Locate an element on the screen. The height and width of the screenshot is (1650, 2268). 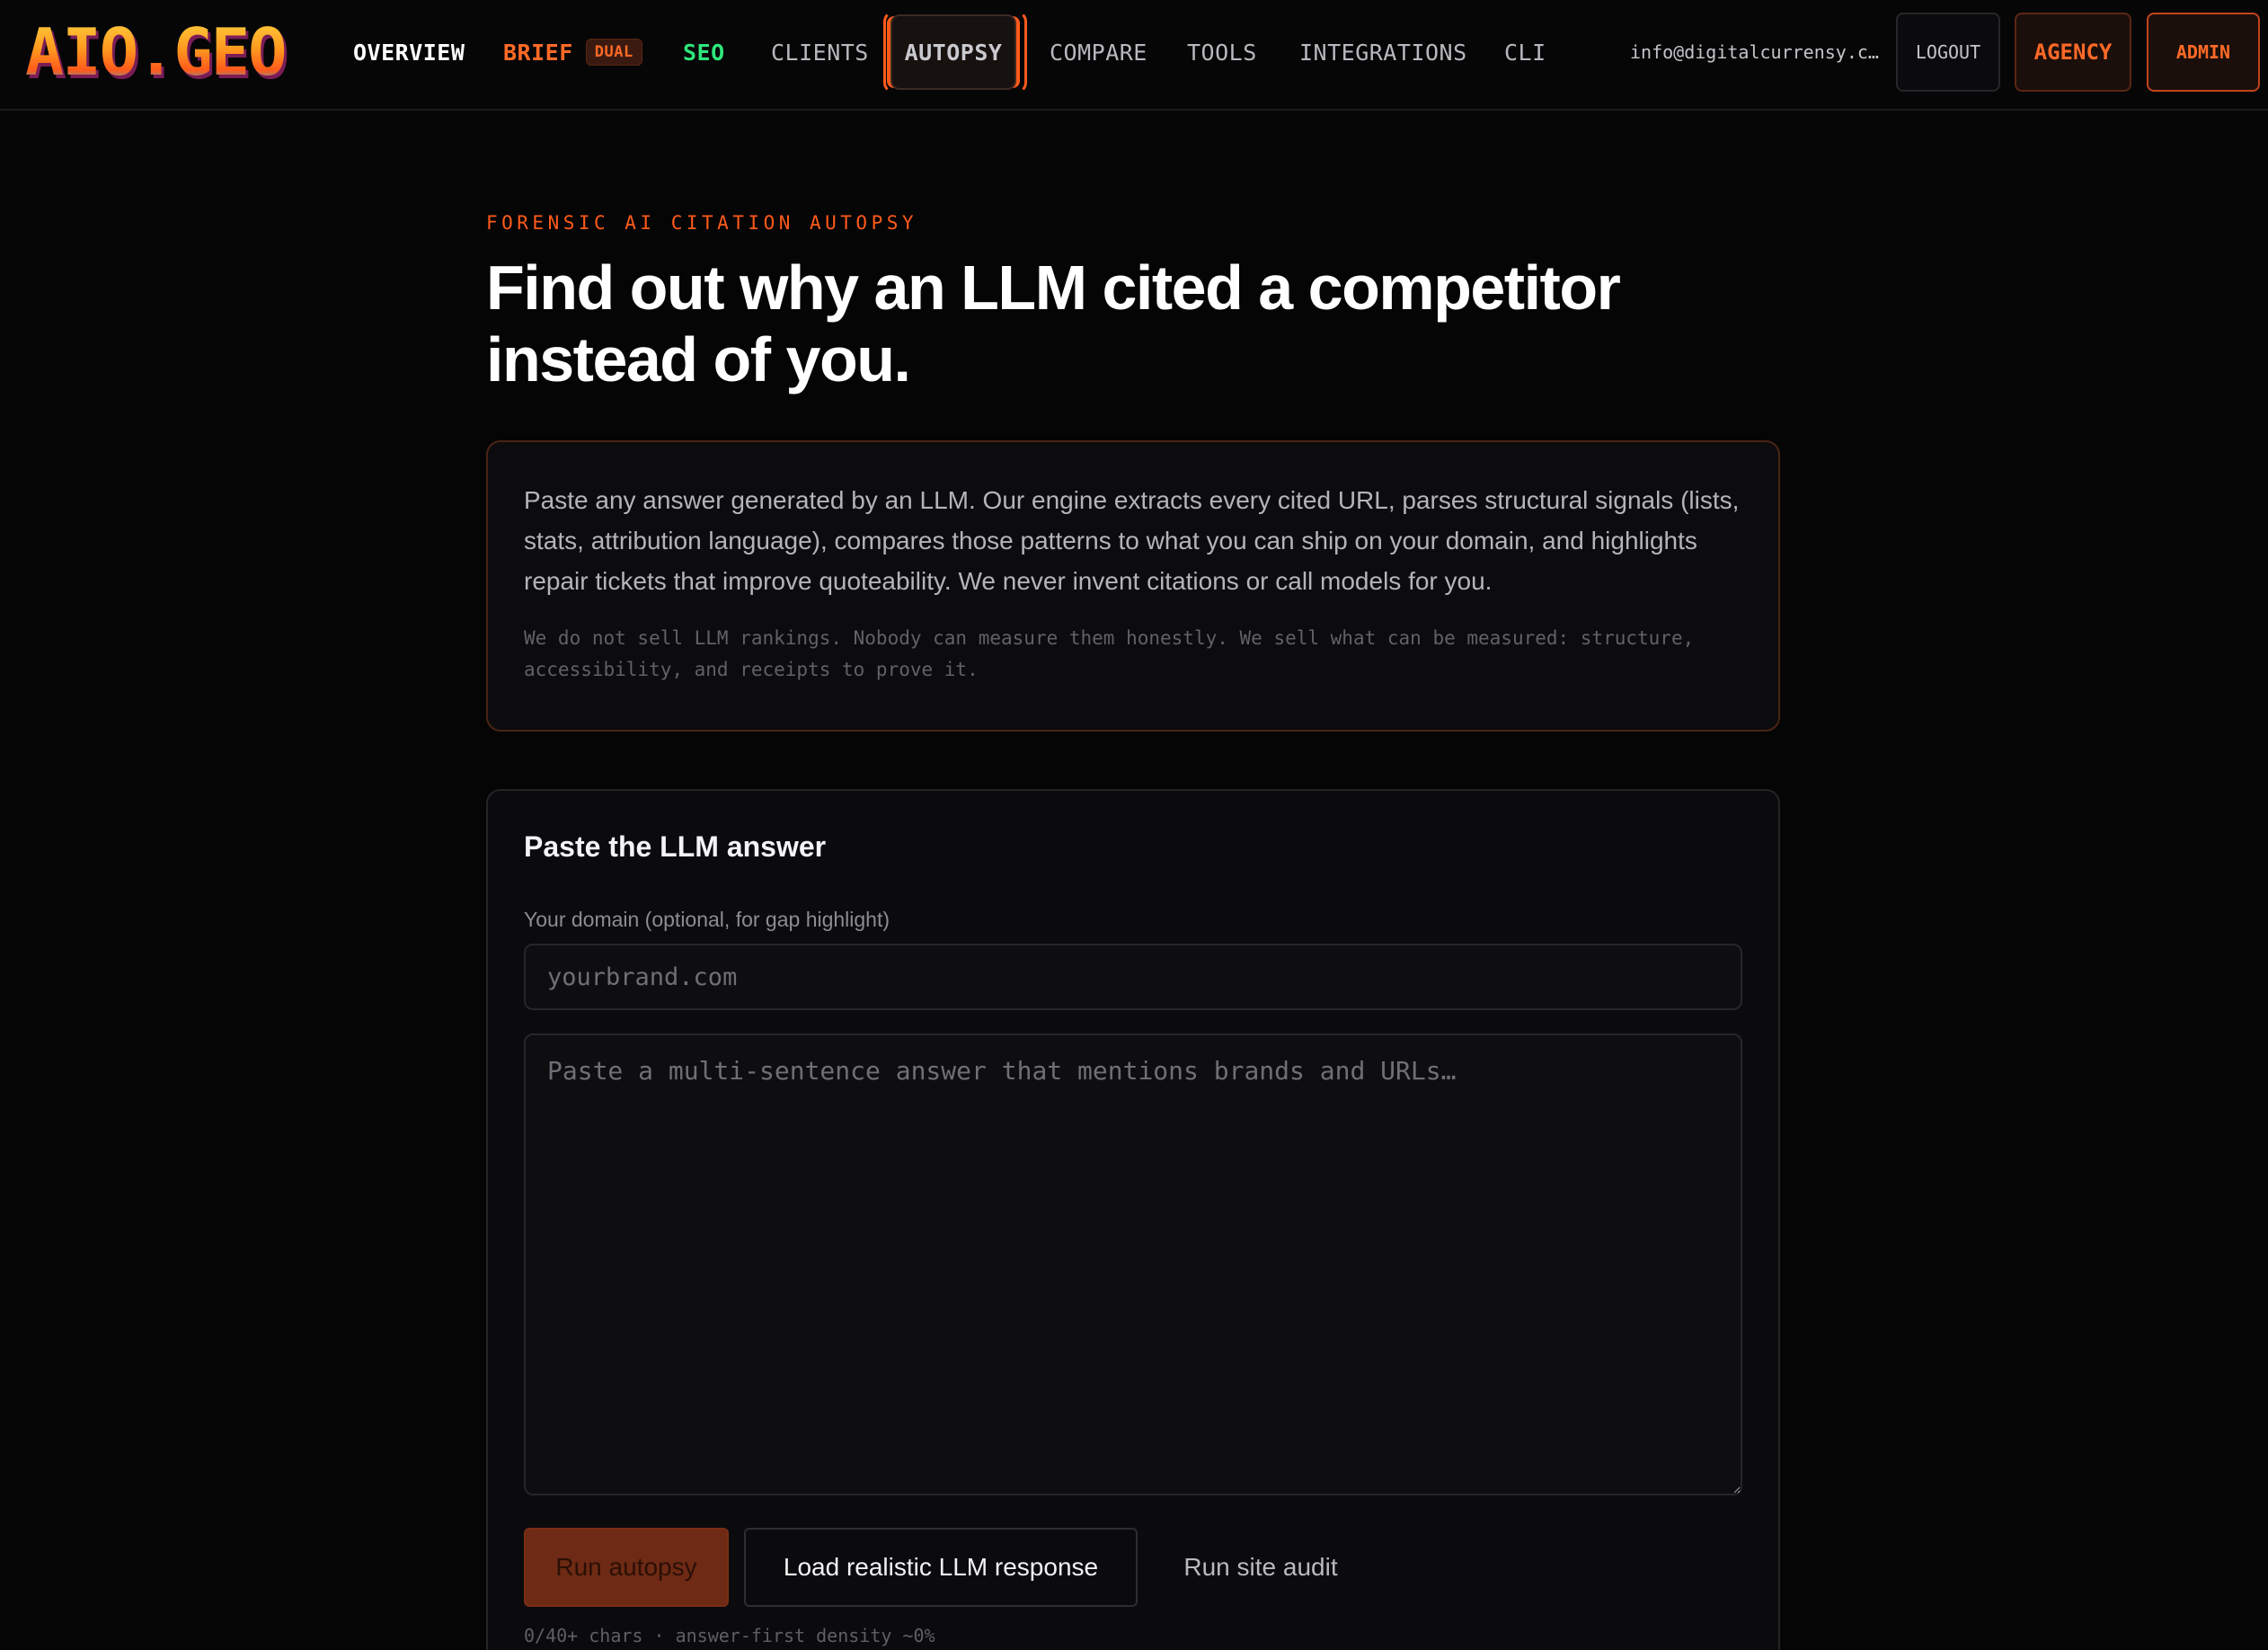
nav-brief-label: BRIEF is located at coordinates (538, 53).